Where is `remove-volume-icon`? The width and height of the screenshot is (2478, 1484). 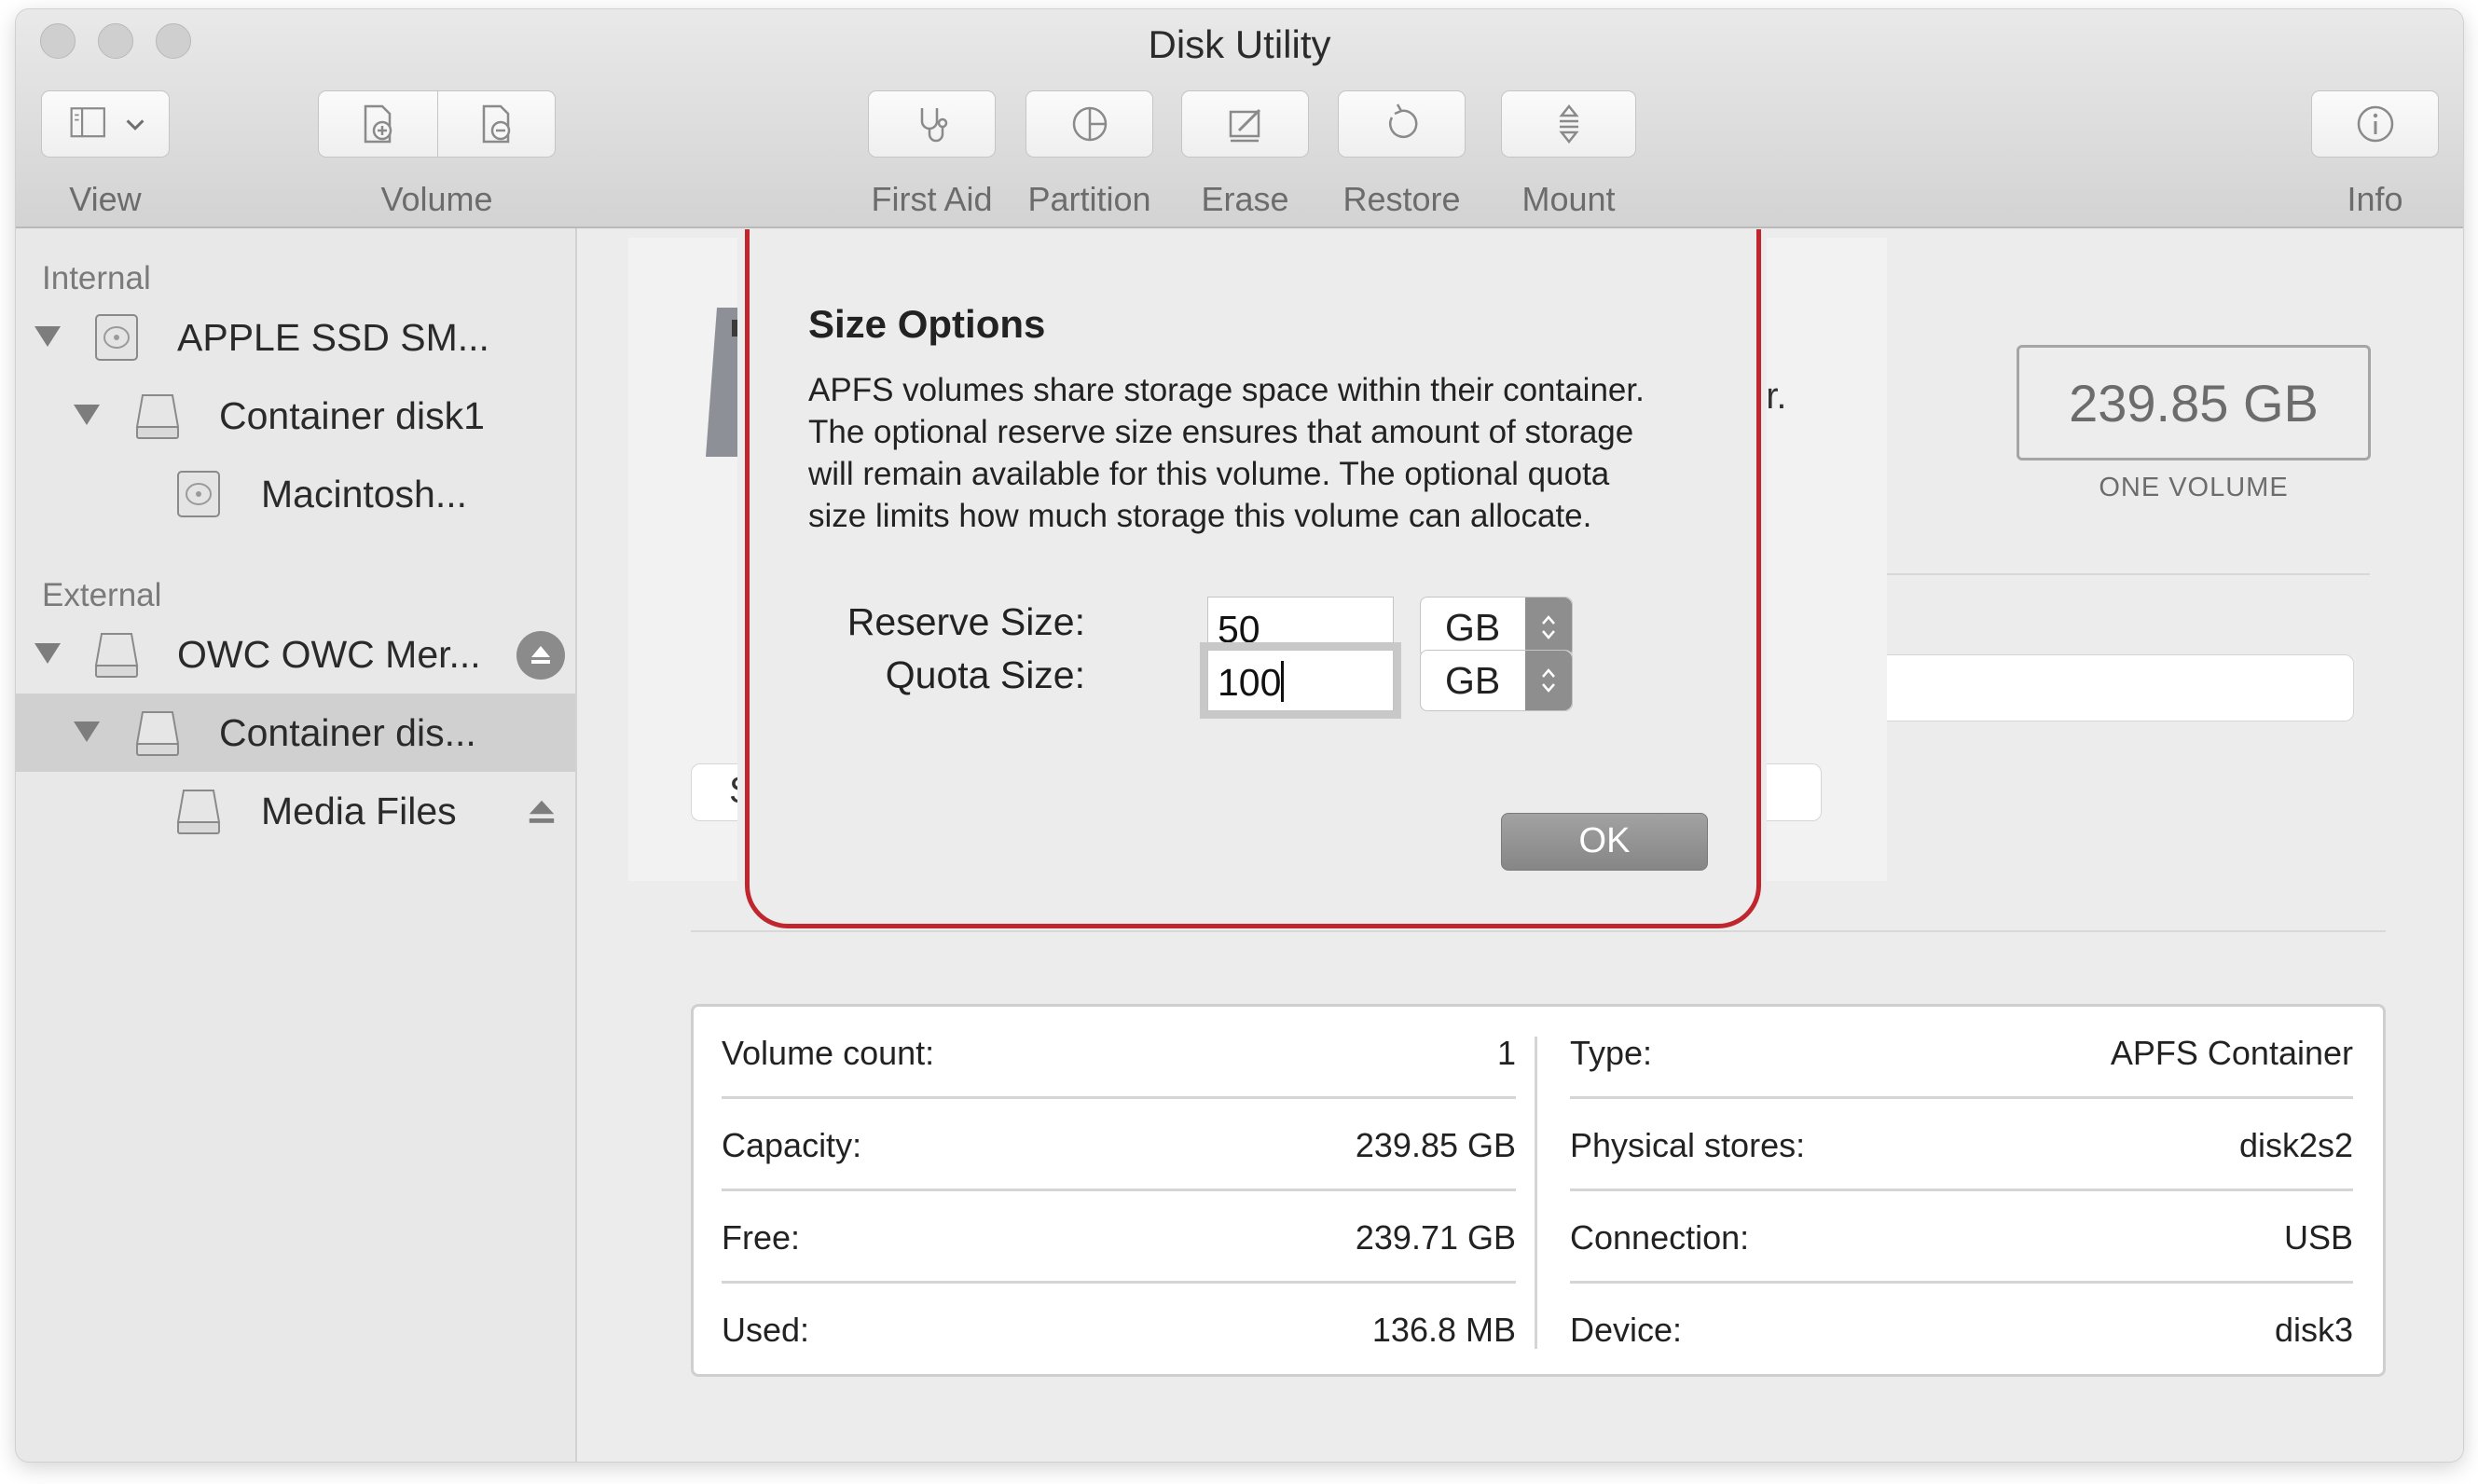
remove-volume-icon is located at coordinates (496, 124).